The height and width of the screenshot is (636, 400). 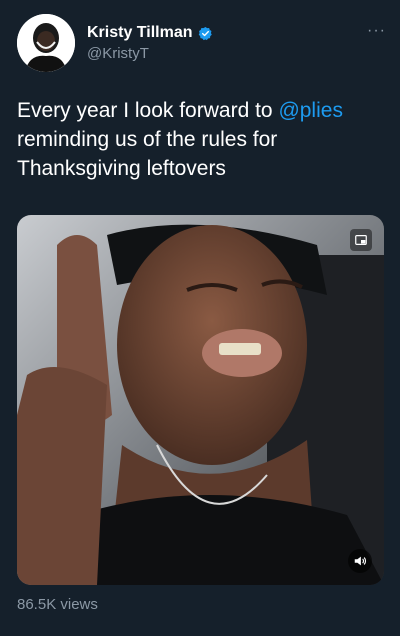 What do you see at coordinates (310, 110) in the screenshot?
I see `mention-link: @plies` at bounding box center [310, 110].